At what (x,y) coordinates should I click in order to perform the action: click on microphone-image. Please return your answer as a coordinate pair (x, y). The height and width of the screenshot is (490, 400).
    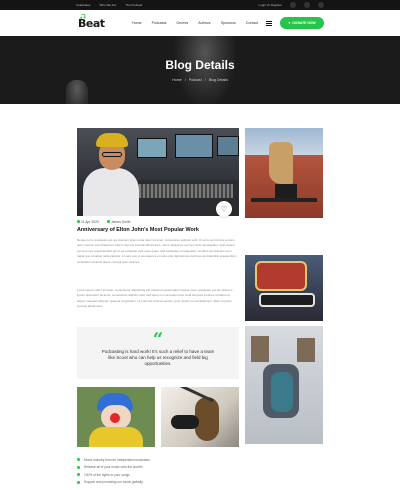
    Looking at the image, I should click on (77, 92).